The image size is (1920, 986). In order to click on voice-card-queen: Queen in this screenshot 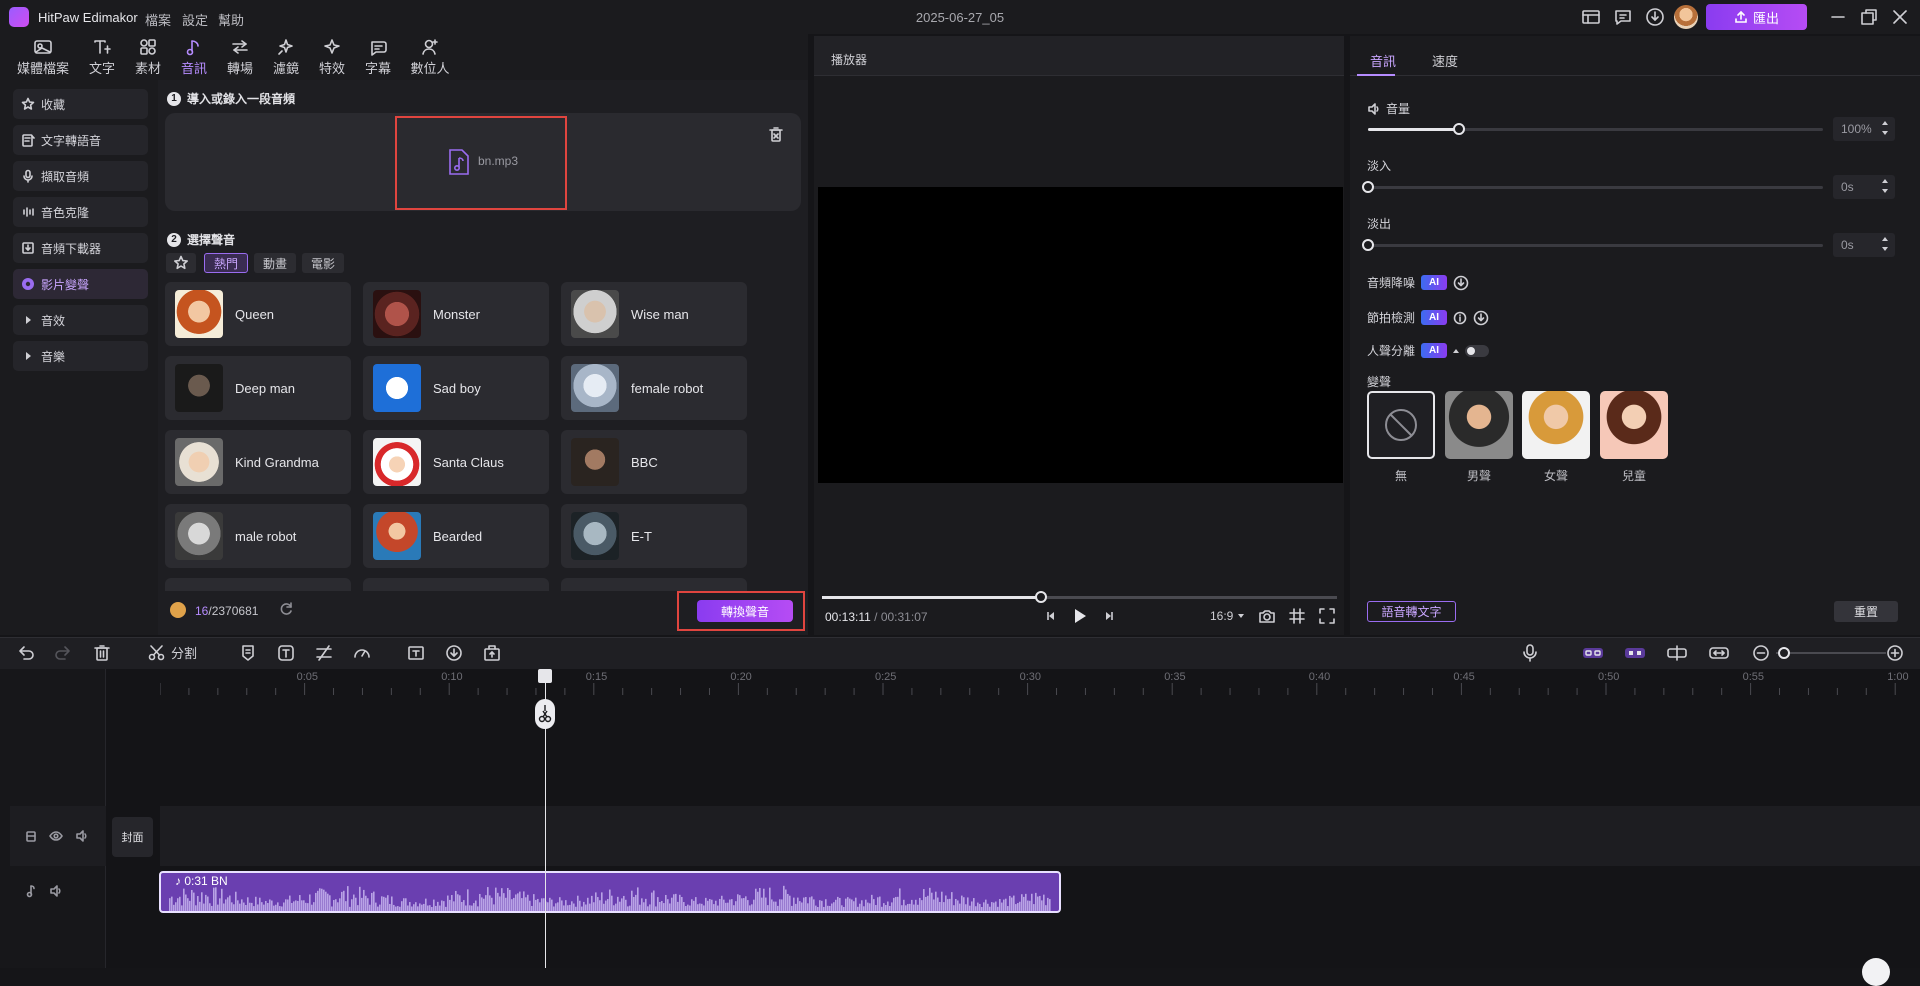, I will do `click(258, 314)`.